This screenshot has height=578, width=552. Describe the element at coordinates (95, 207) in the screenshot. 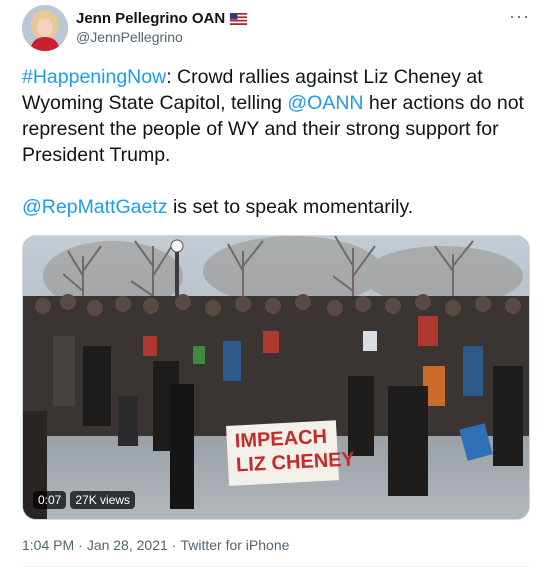

I see `mention-link-gaetz: @RepMattGaetz` at that location.